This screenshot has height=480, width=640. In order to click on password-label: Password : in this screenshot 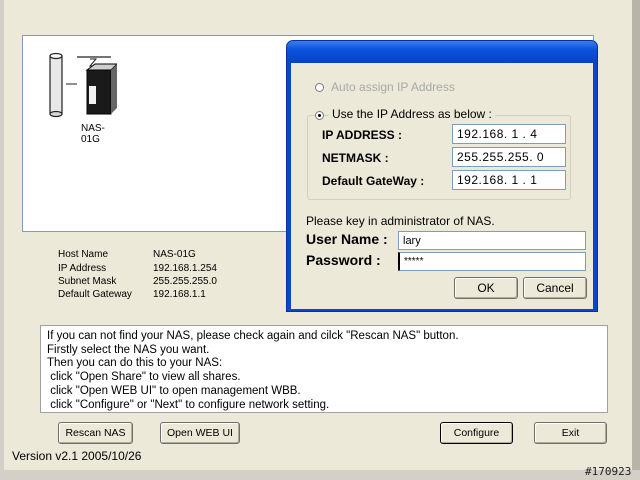, I will do `click(343, 260)`.